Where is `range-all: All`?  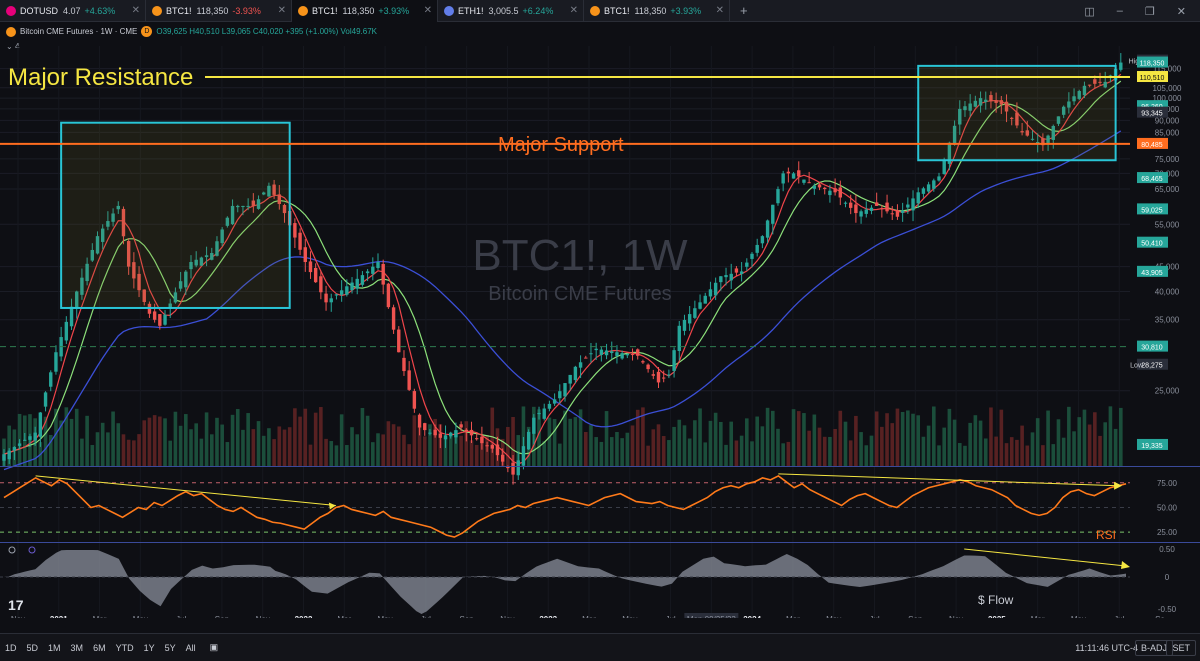 range-all: All is located at coordinates (191, 648).